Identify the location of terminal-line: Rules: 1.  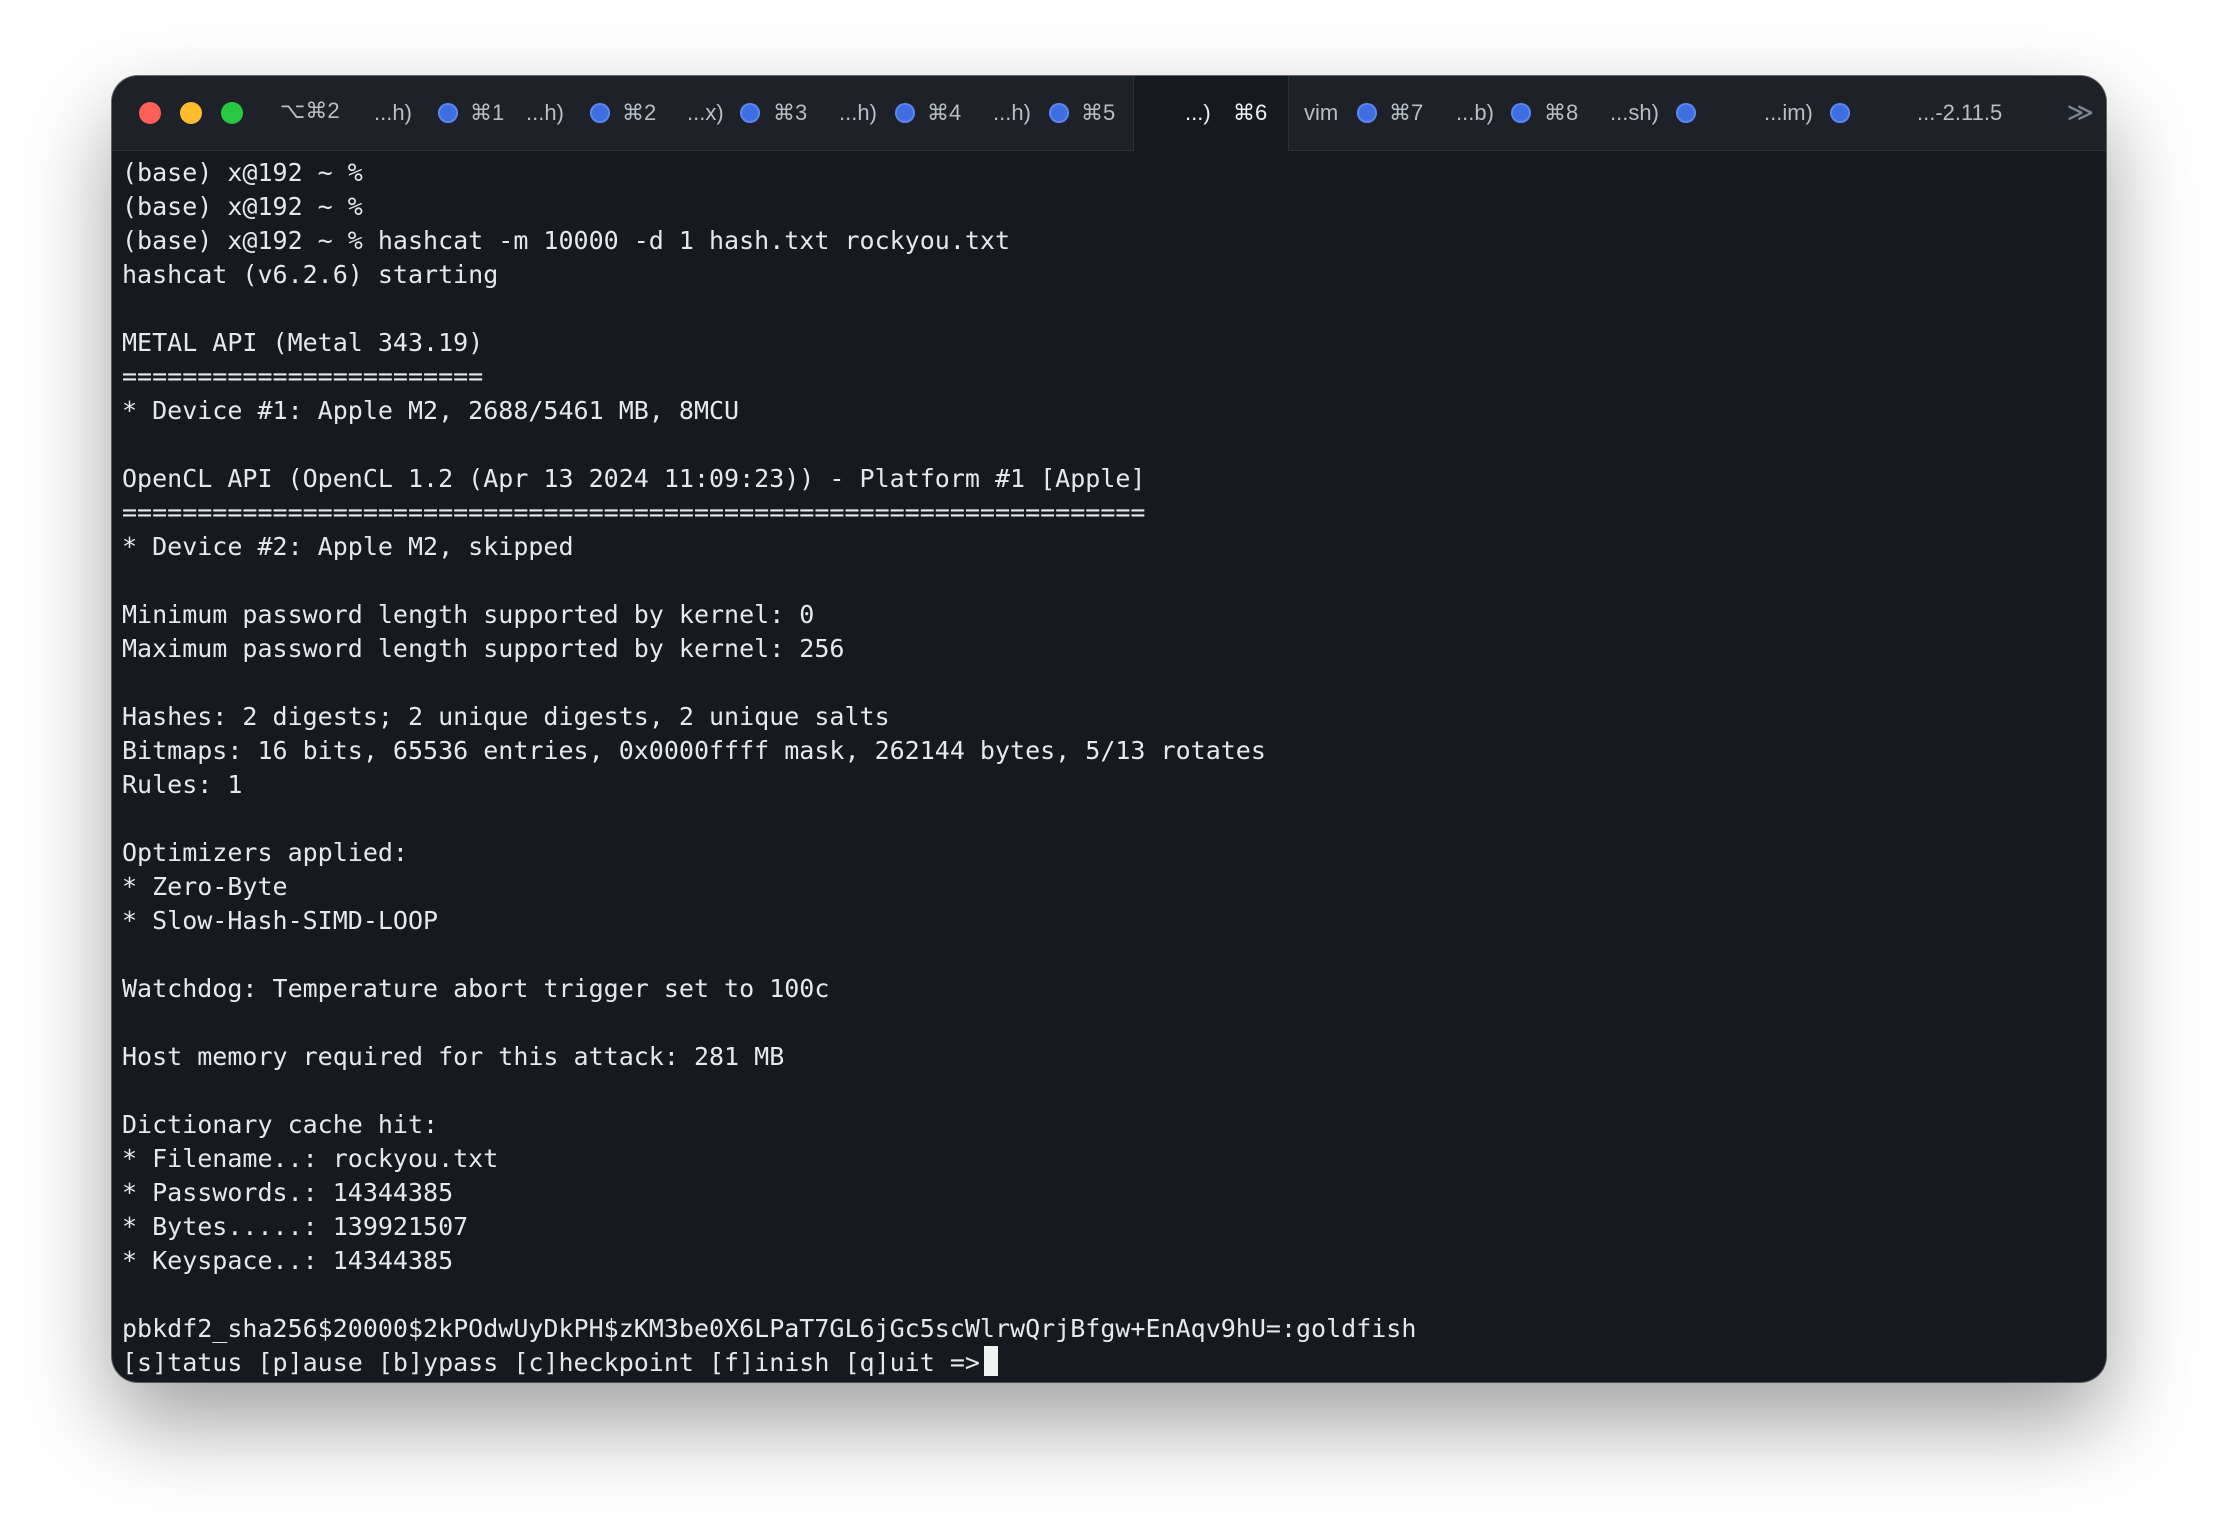
(182, 784).